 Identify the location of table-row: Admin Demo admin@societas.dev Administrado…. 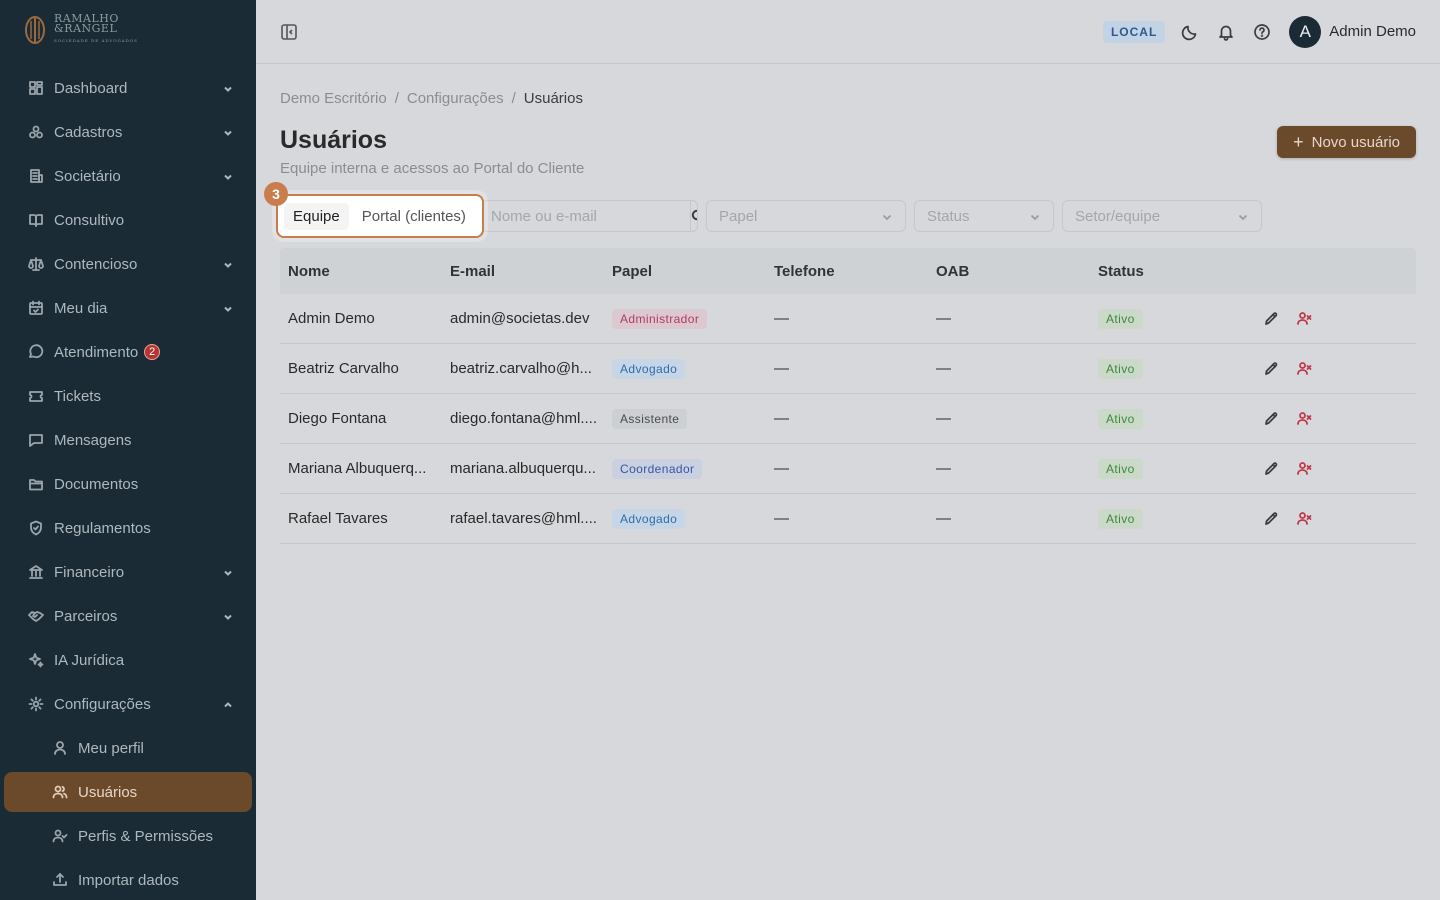
(848, 319).